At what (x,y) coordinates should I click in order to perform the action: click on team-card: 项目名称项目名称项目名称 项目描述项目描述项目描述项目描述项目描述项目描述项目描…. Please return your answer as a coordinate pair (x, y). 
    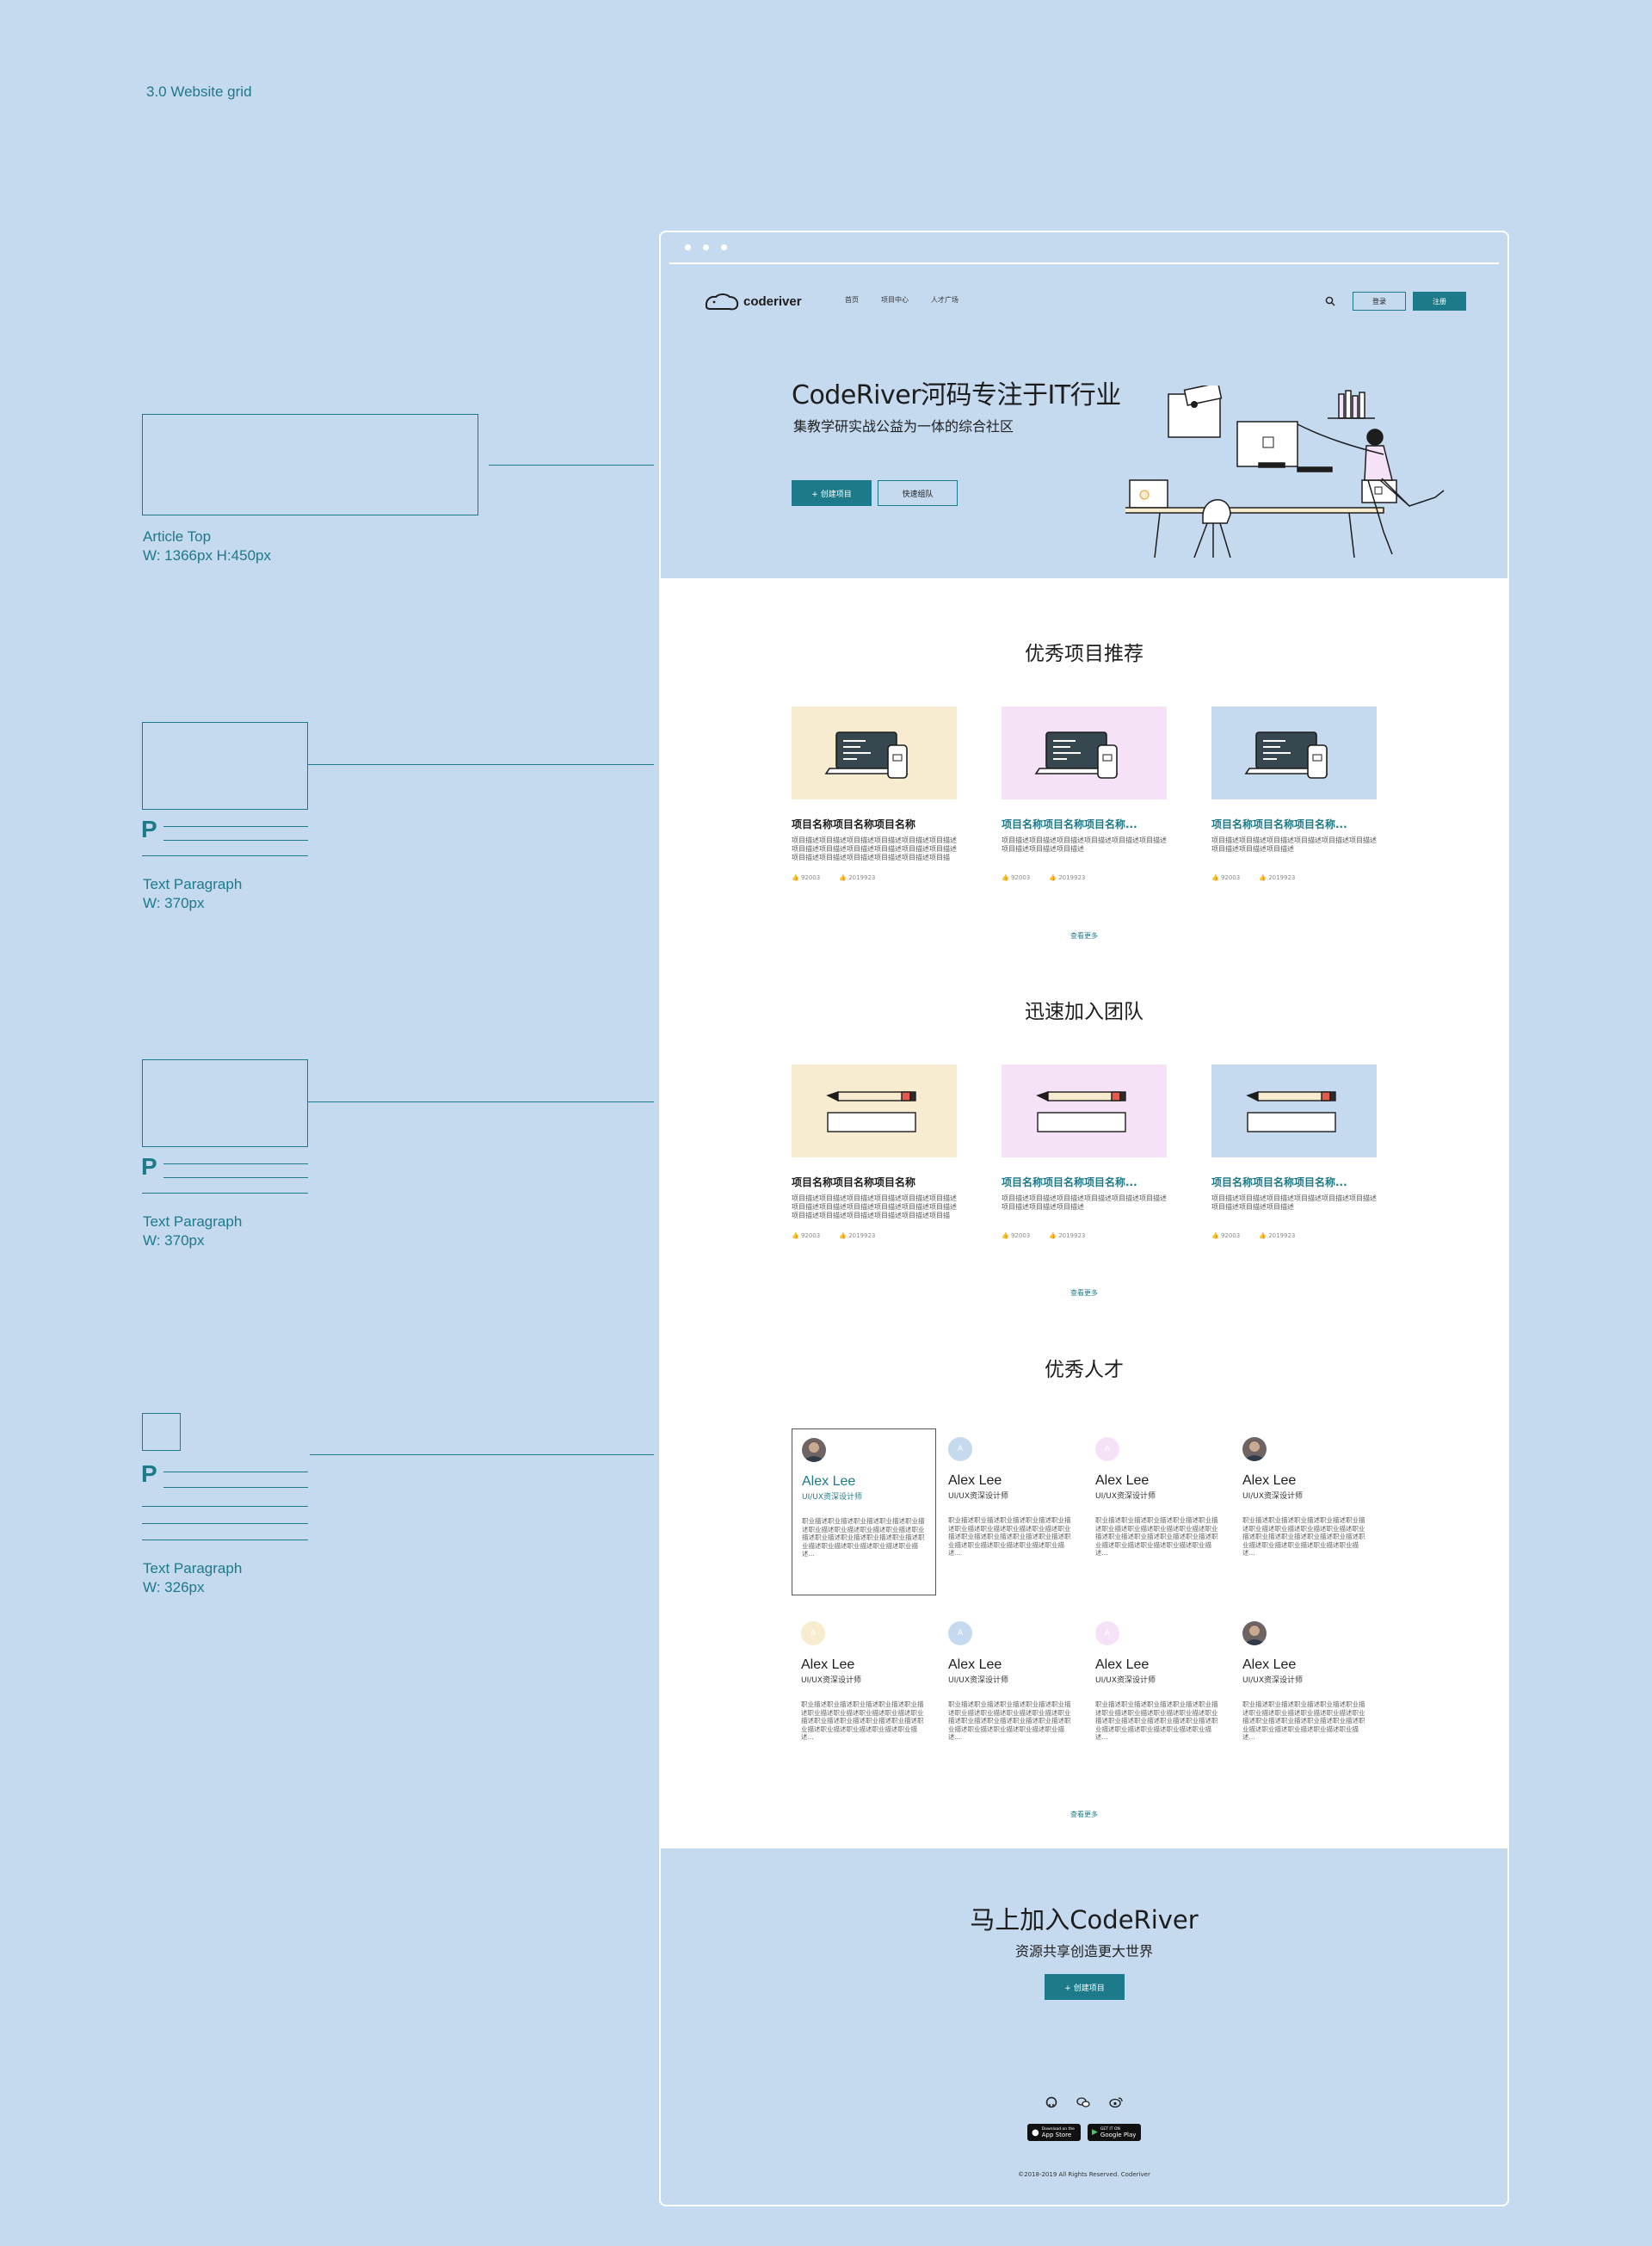
    Looking at the image, I should click on (874, 1151).